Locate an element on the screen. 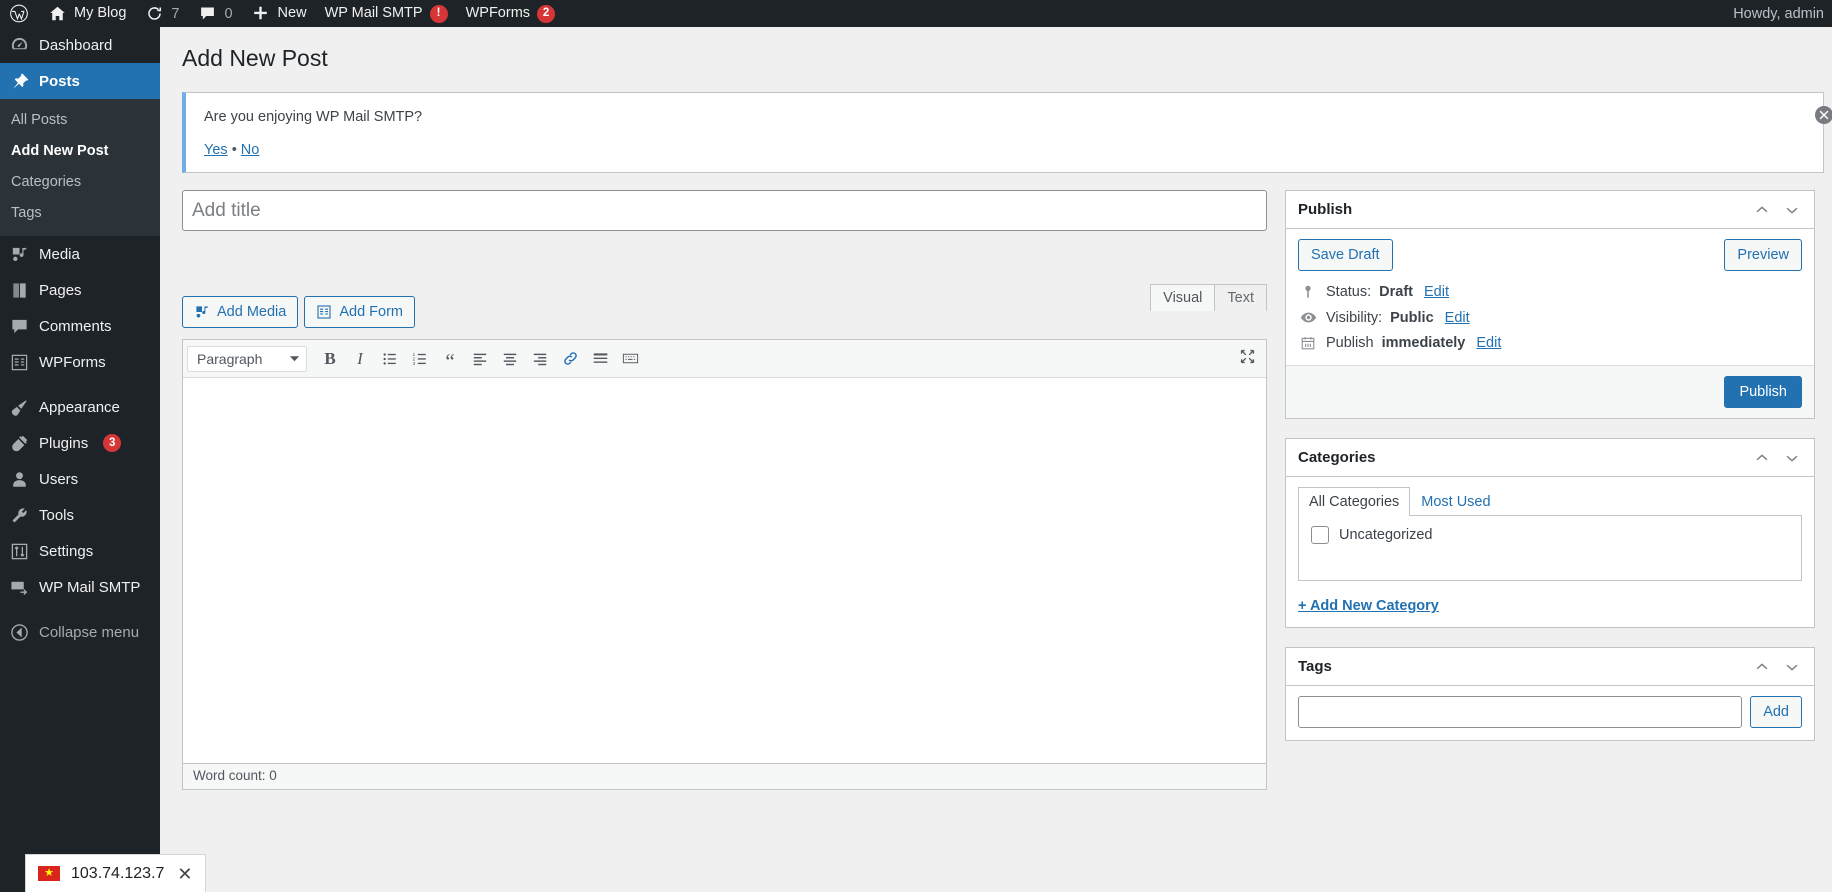 This screenshot has height=892, width=1832. sidebar-item-pages: Pages is located at coordinates (80, 290).